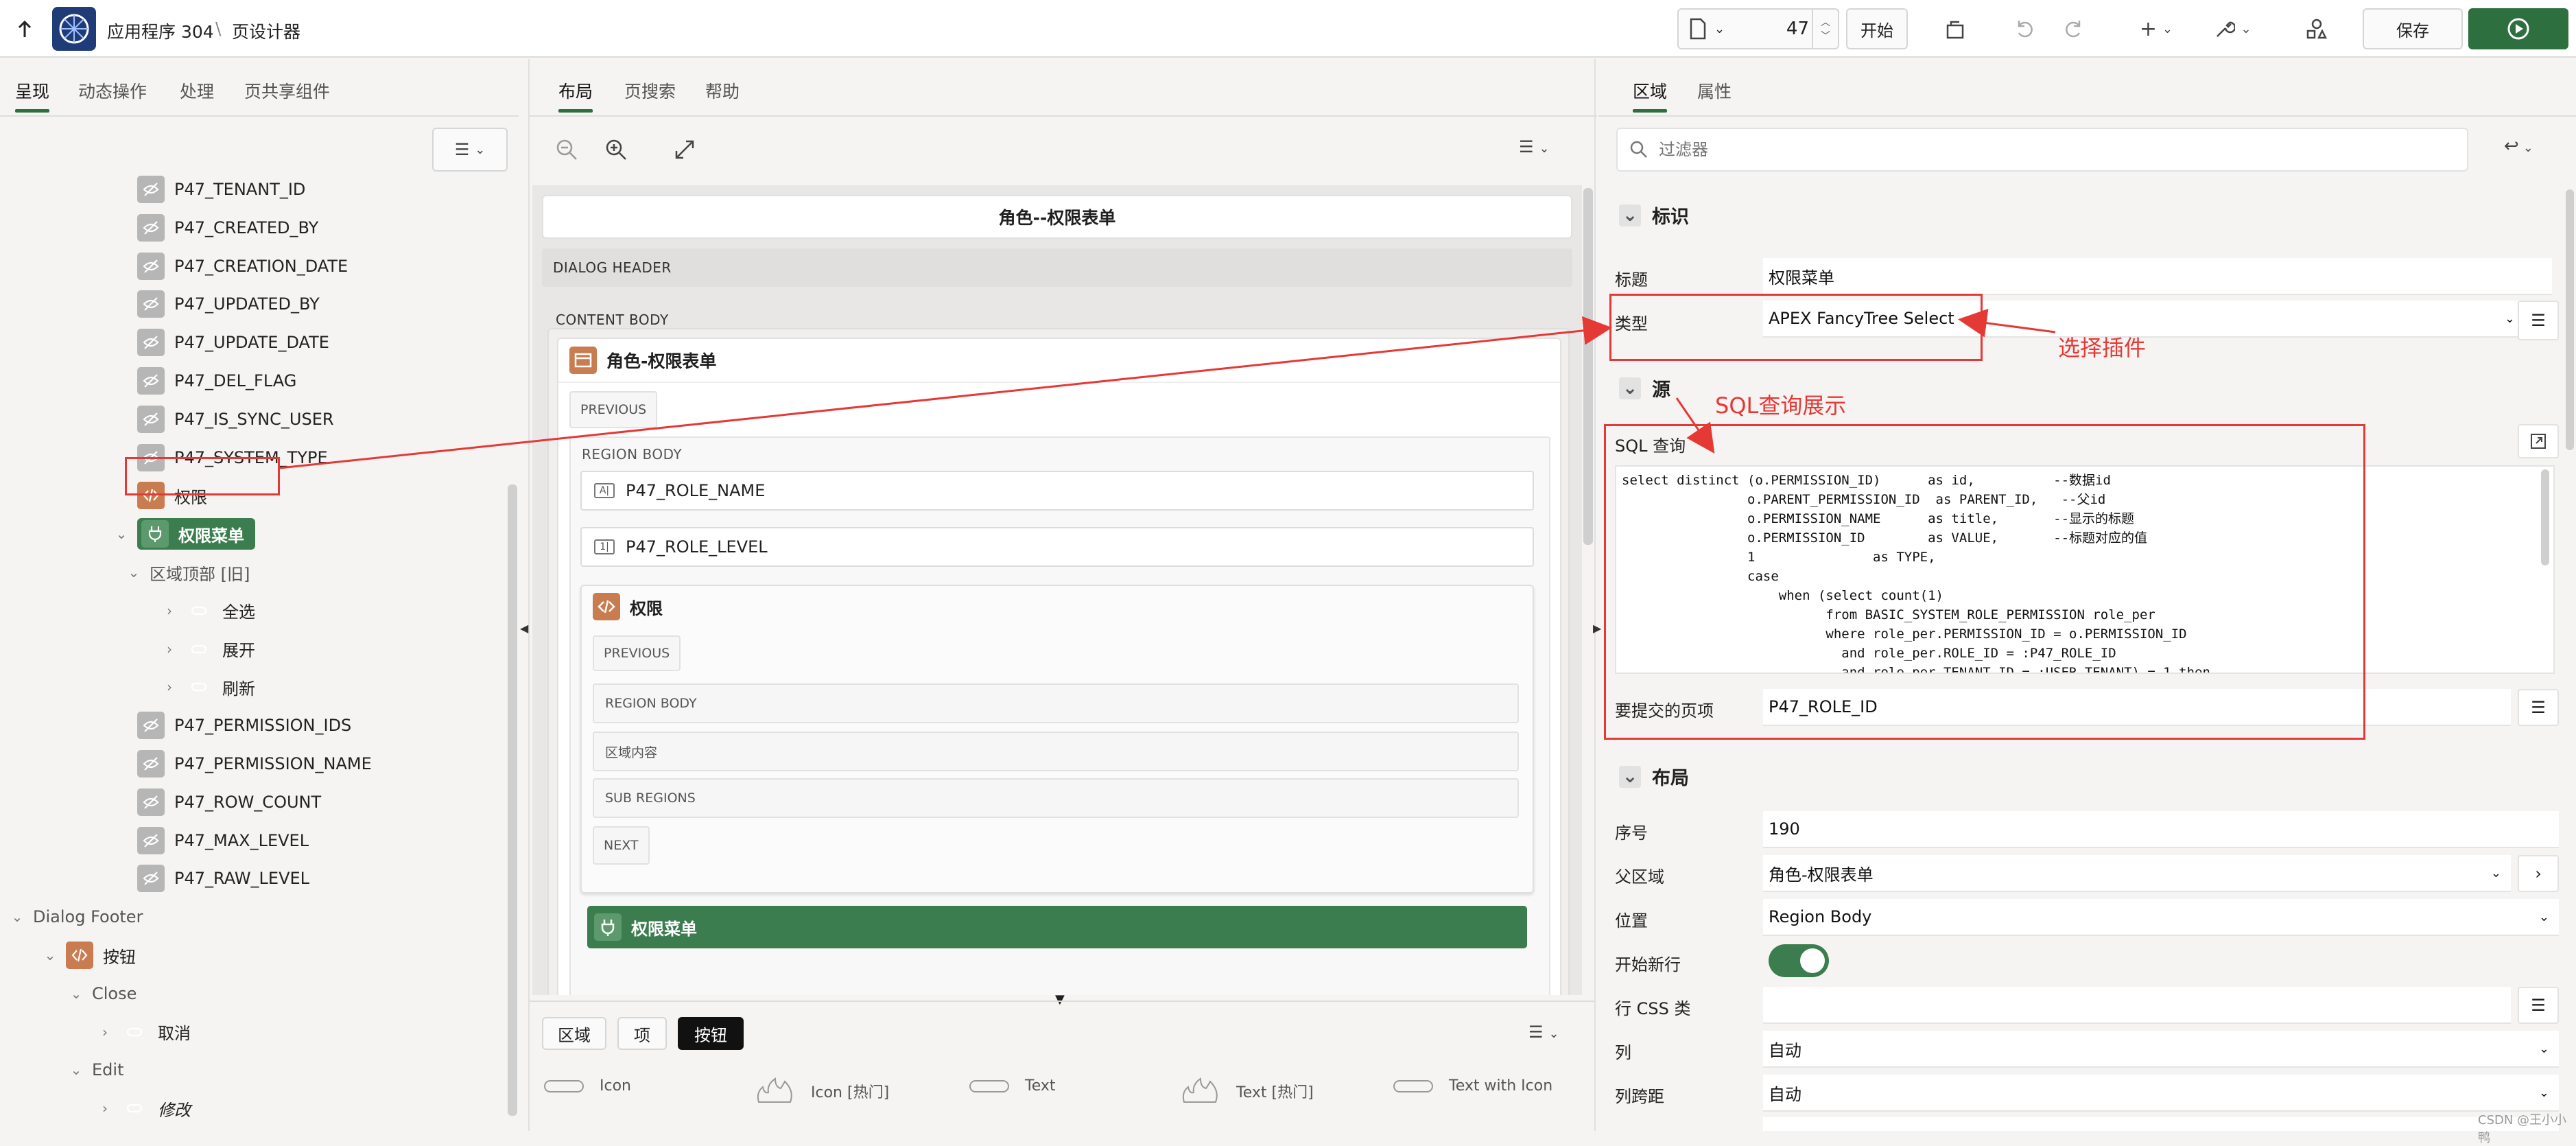 This screenshot has width=2576, height=1146. What do you see at coordinates (2522, 1129) in the screenshot?
I see `watermark: CSDN @王小小鸭` at bounding box center [2522, 1129].